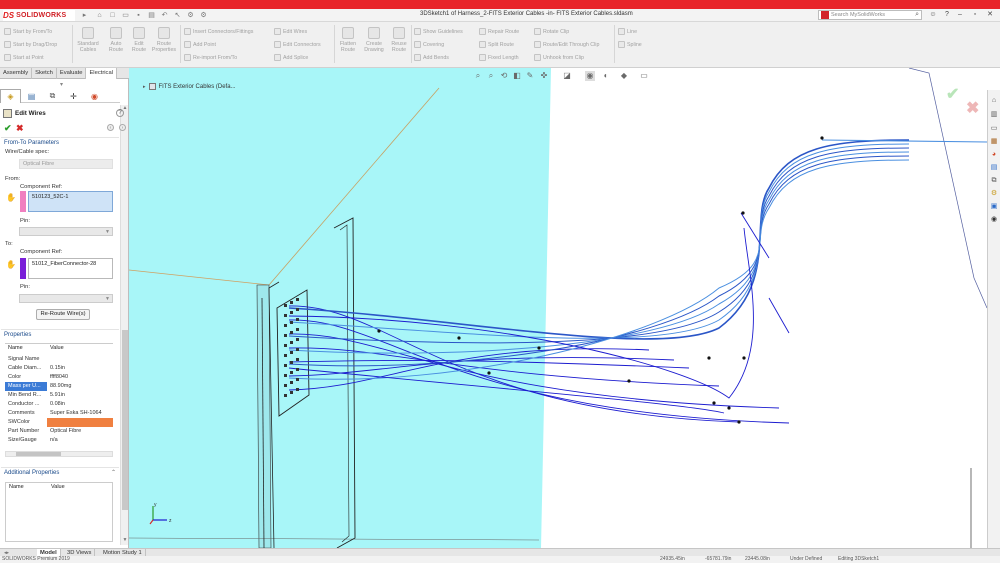  What do you see at coordinates (218, 31) in the screenshot?
I see `insert-connectors-button: Insert Connectors/Fittings` at bounding box center [218, 31].